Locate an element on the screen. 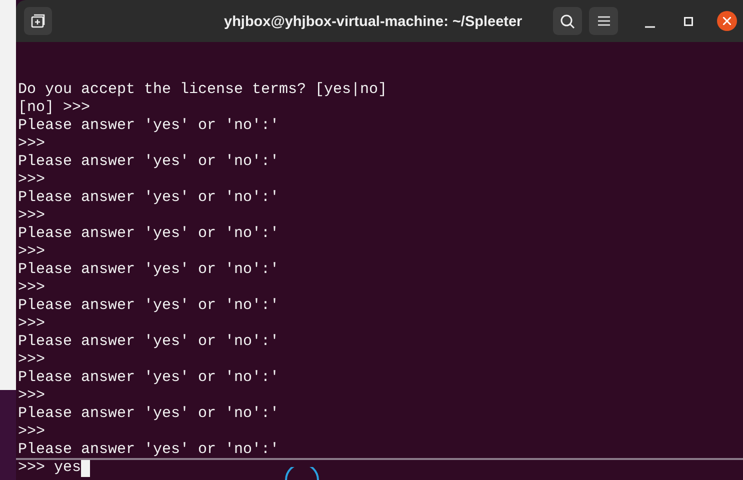  close-button is located at coordinates (727, 21).